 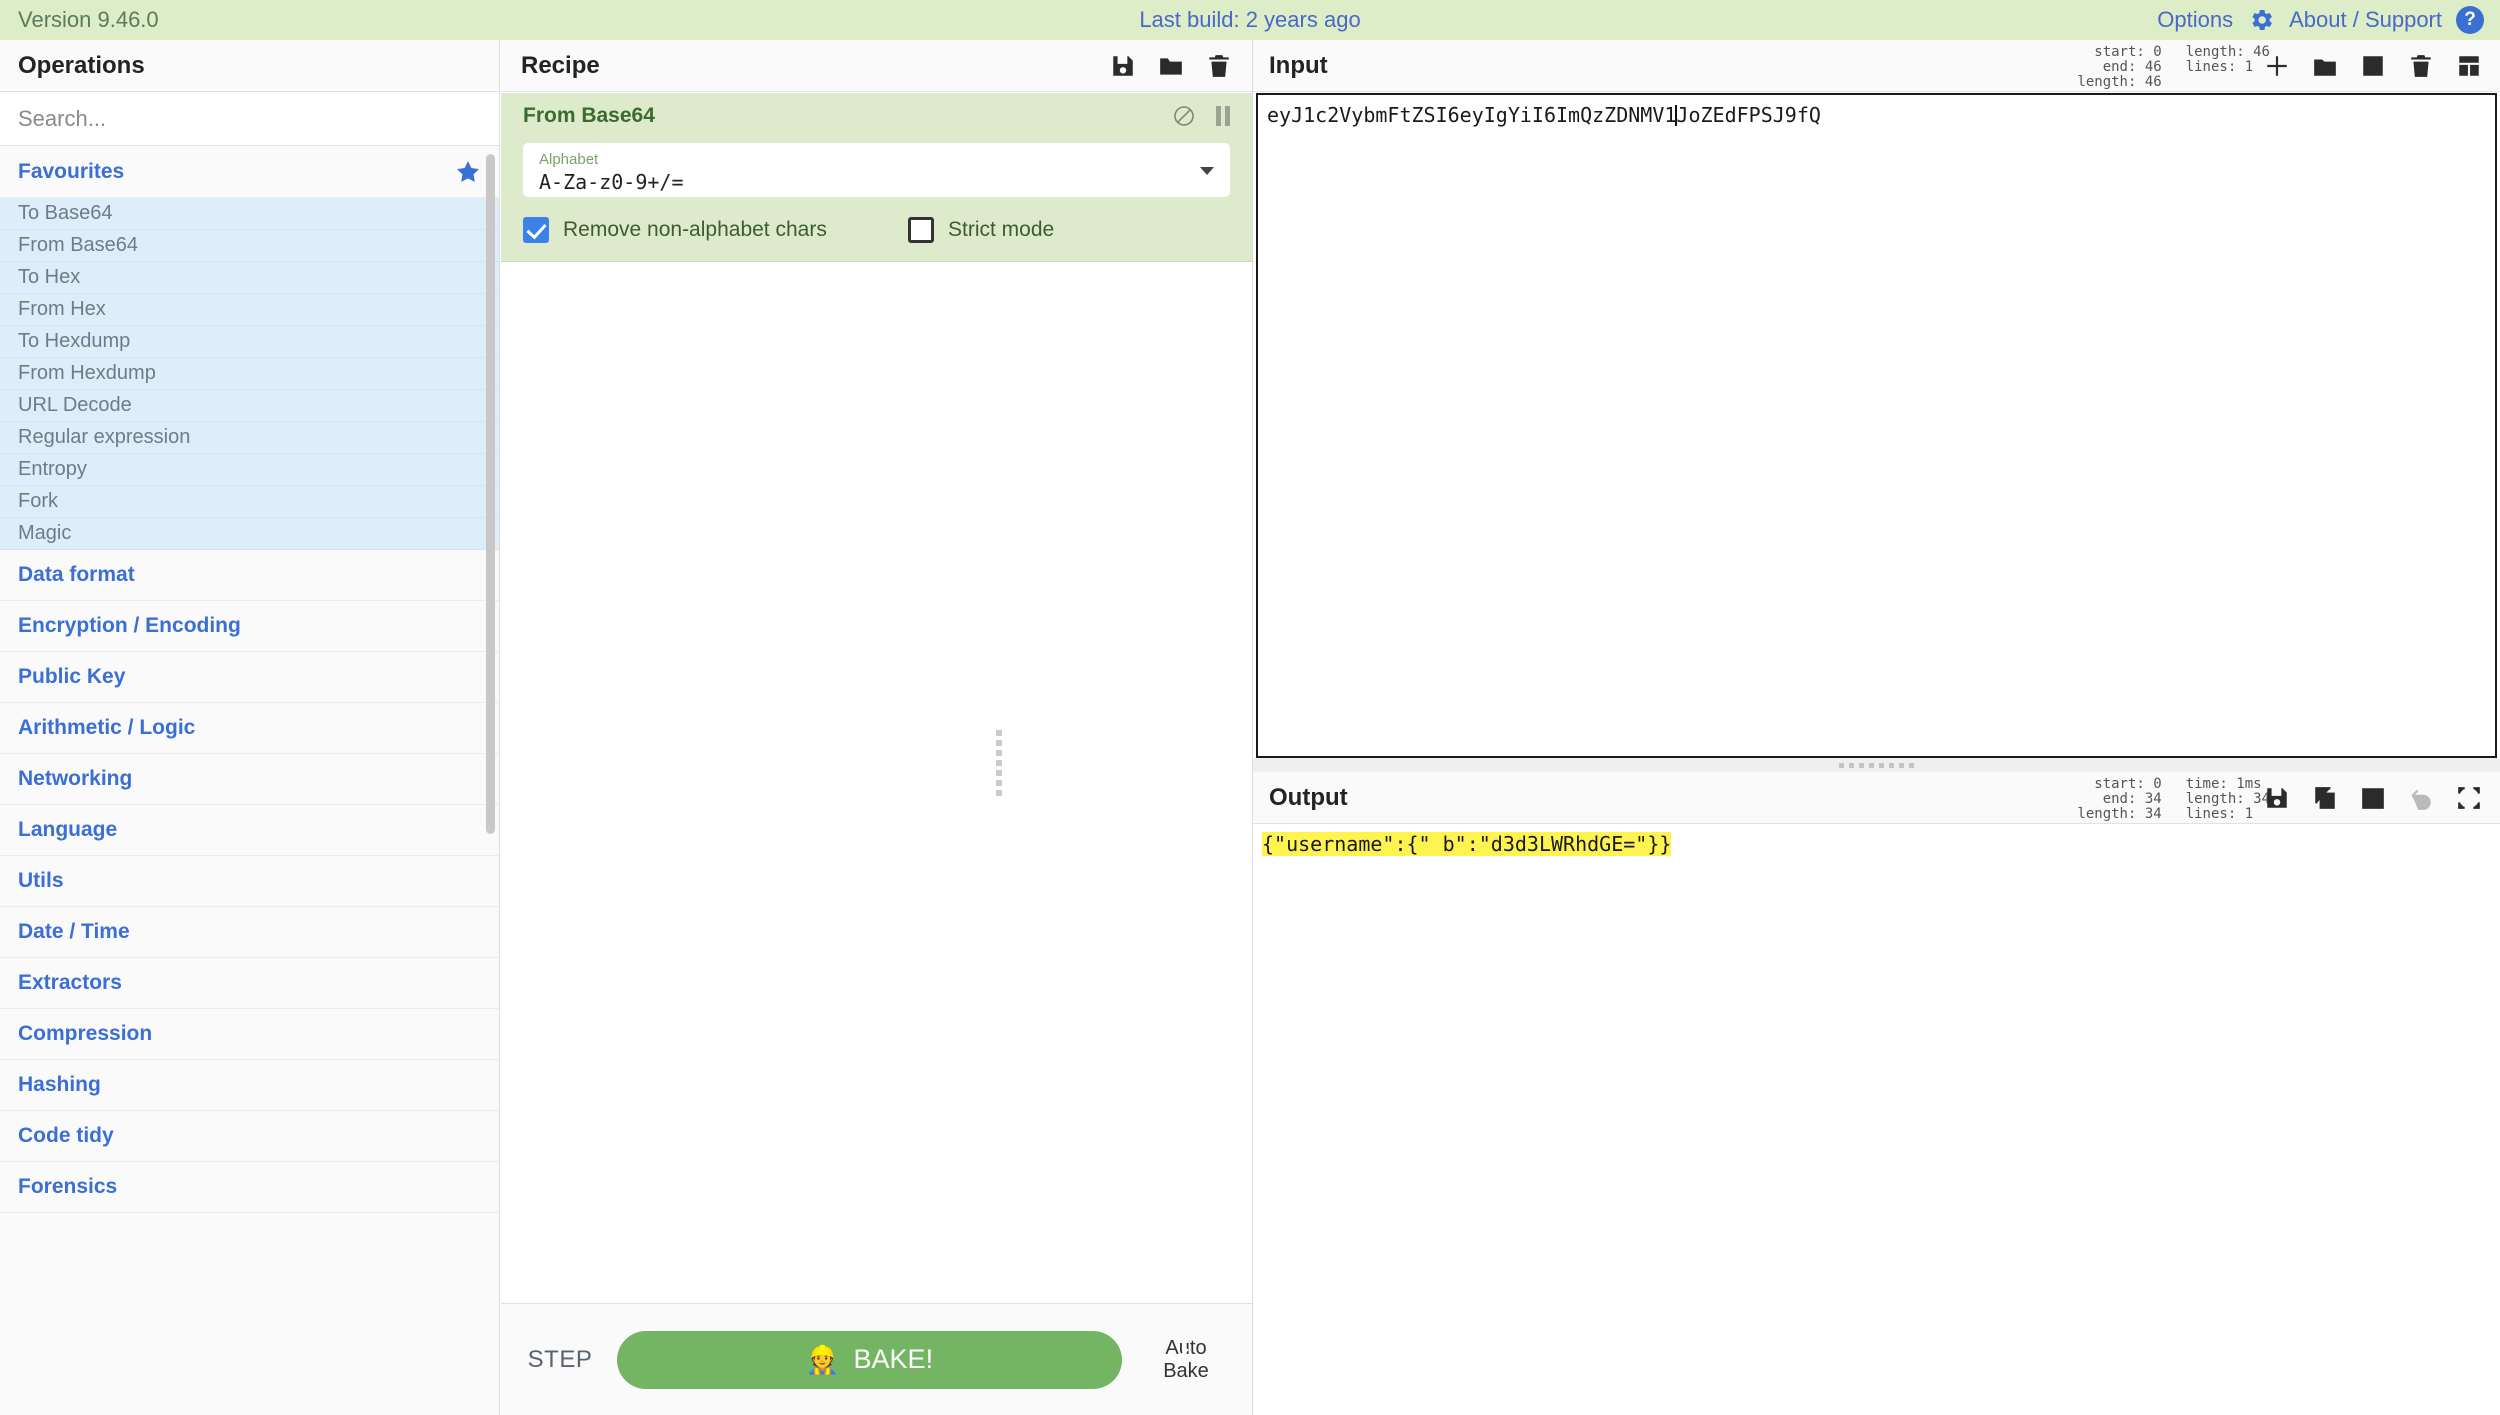 What do you see at coordinates (2195, 20) in the screenshot?
I see `options-label: Options` at bounding box center [2195, 20].